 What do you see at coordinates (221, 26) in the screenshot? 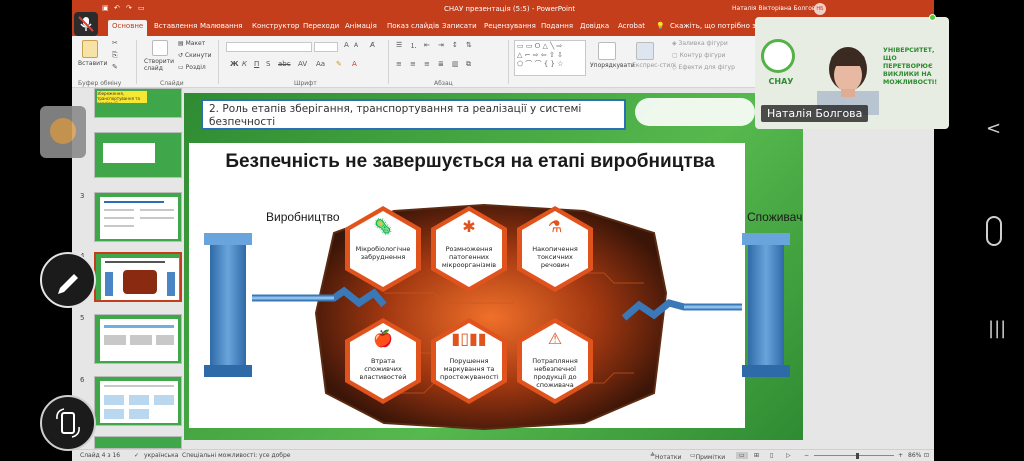
I see `tab-draw: Малювання` at bounding box center [221, 26].